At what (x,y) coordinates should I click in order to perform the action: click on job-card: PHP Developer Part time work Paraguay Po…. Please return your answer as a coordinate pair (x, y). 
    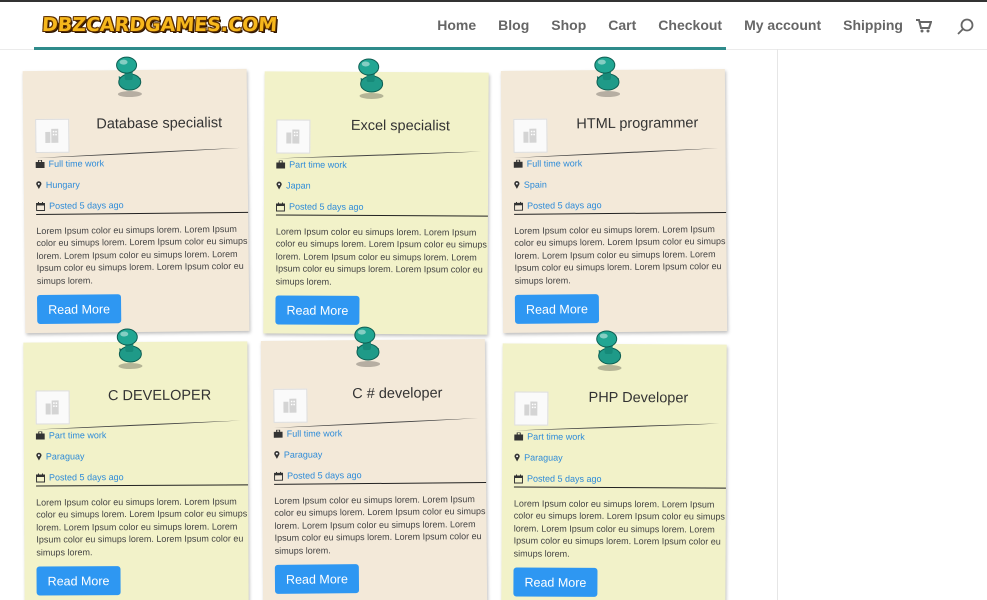
    Looking at the image, I should click on (614, 465).